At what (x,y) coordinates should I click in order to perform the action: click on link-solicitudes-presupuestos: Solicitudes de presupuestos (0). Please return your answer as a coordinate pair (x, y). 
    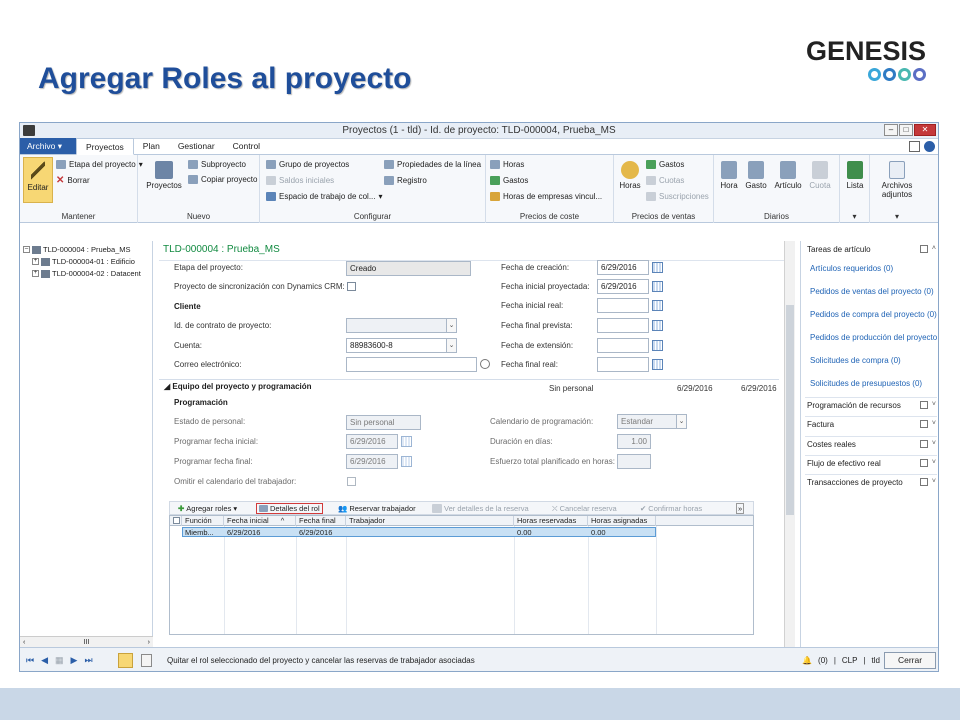
    Looking at the image, I should click on (866, 383).